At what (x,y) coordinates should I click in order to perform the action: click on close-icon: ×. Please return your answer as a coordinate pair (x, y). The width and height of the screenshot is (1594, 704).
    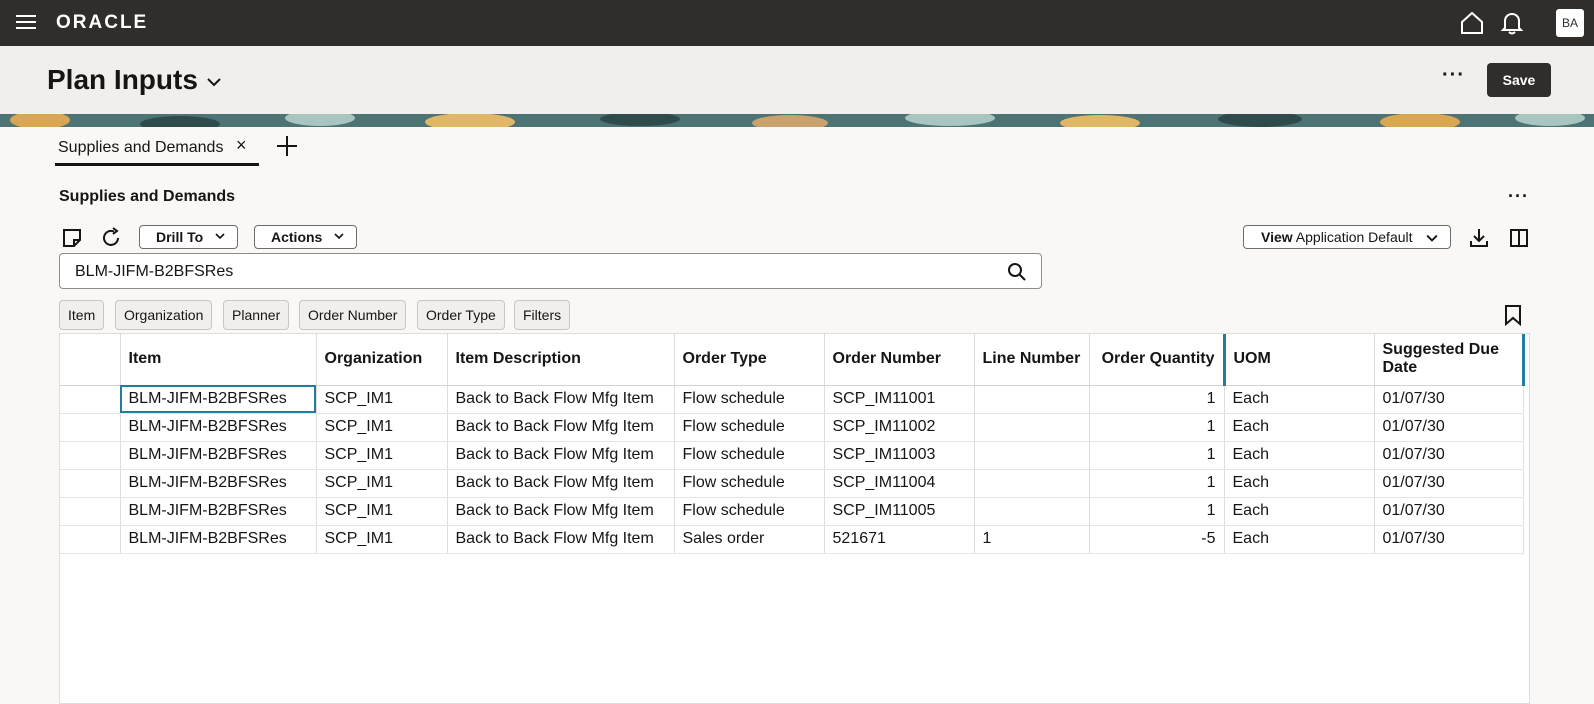
    Looking at the image, I should click on (241, 145).